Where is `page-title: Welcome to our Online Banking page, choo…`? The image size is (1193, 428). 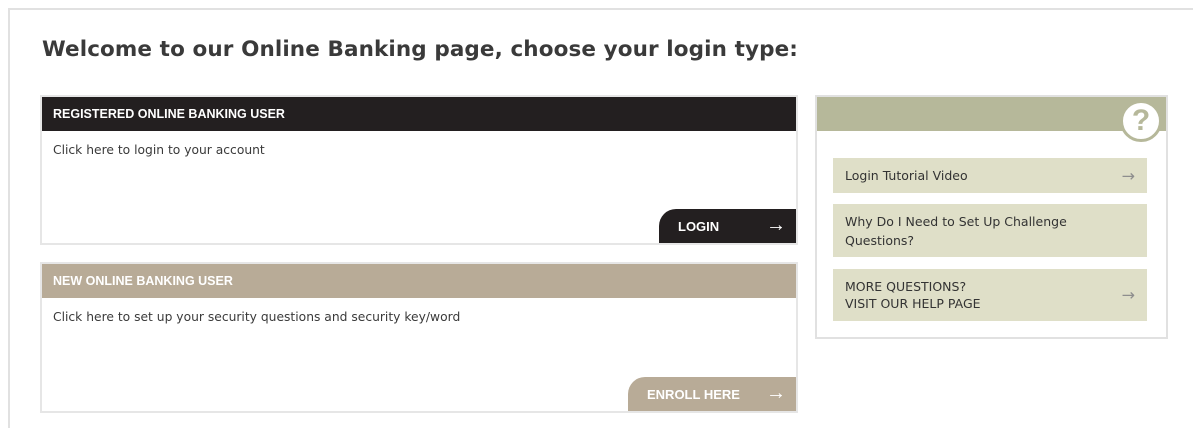 page-title: Welcome to our Online Banking page, choo… is located at coordinates (420, 49).